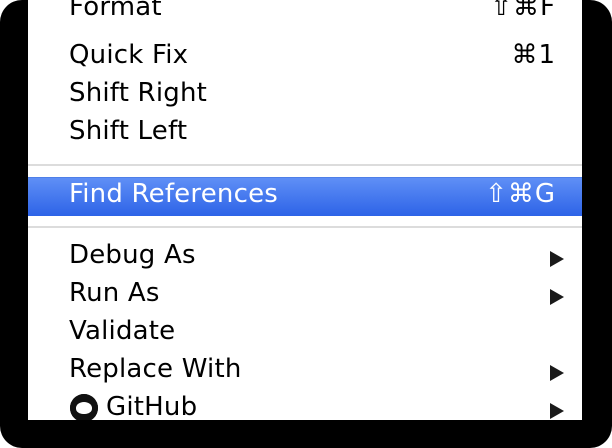  What do you see at coordinates (305, 334) in the screenshot?
I see `menu-item-validate: Validate` at bounding box center [305, 334].